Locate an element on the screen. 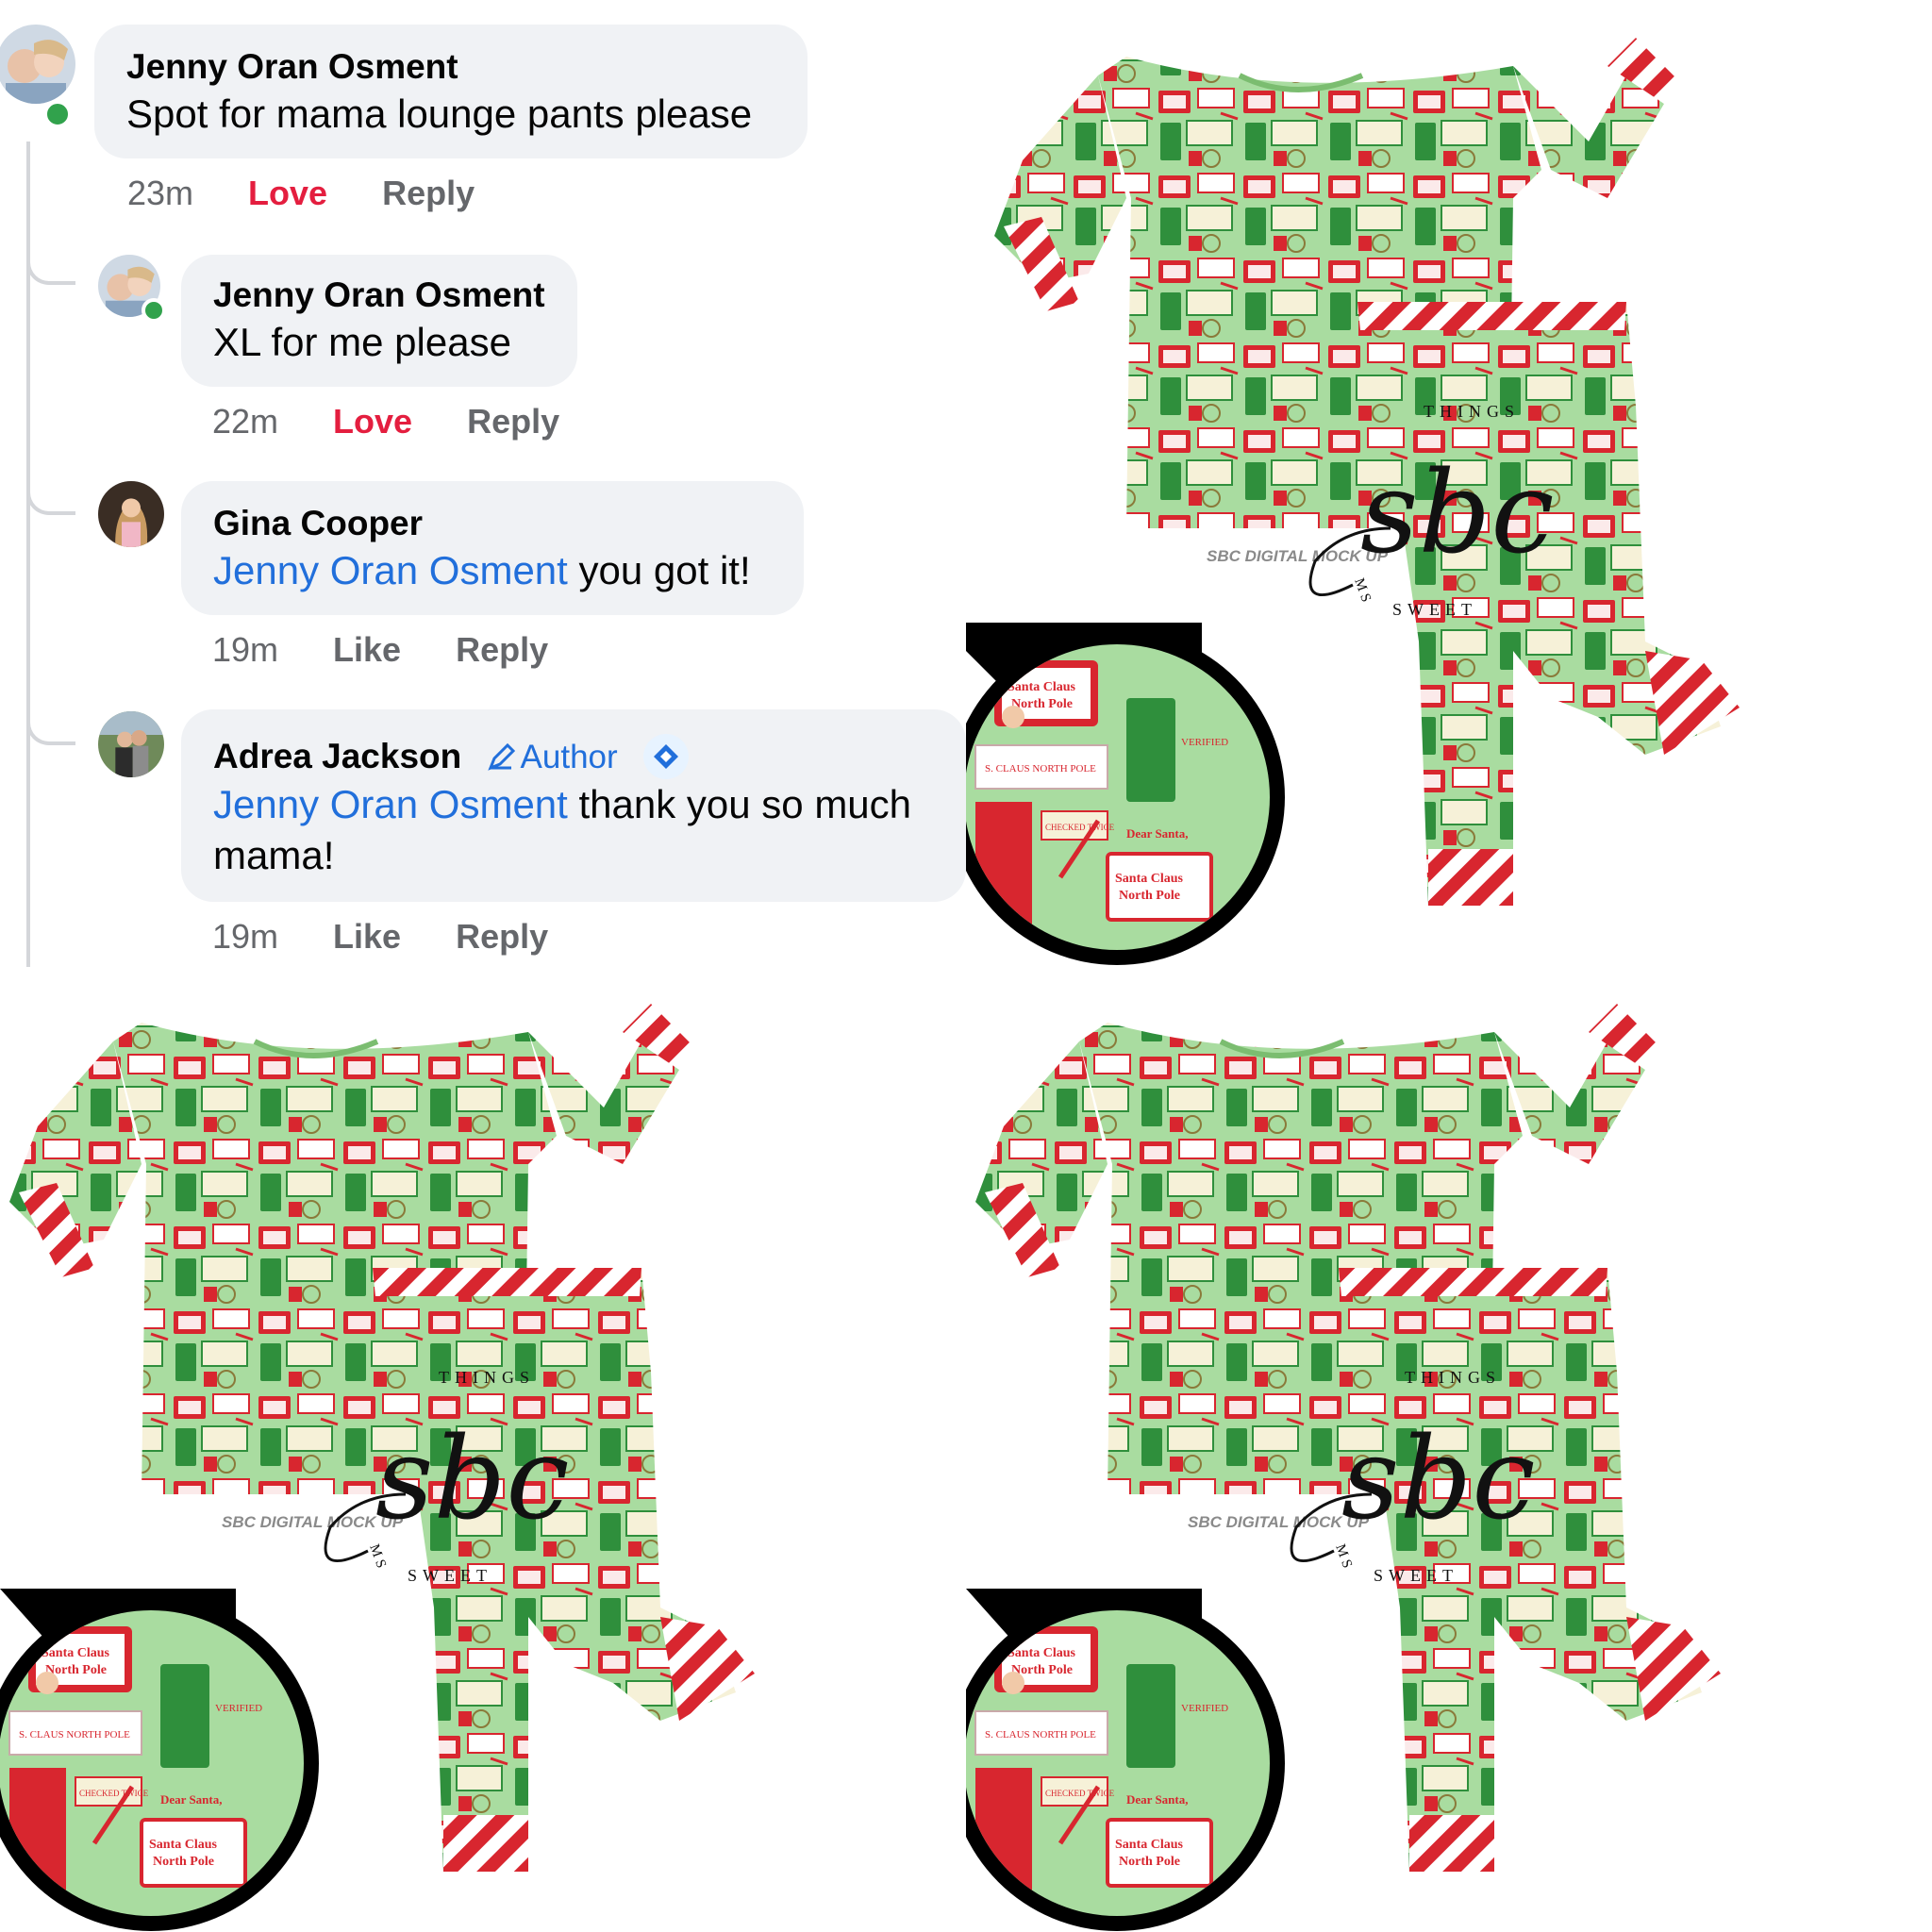  comment-text: Jenny Oran Osment you got it! is located at coordinates (492, 571).